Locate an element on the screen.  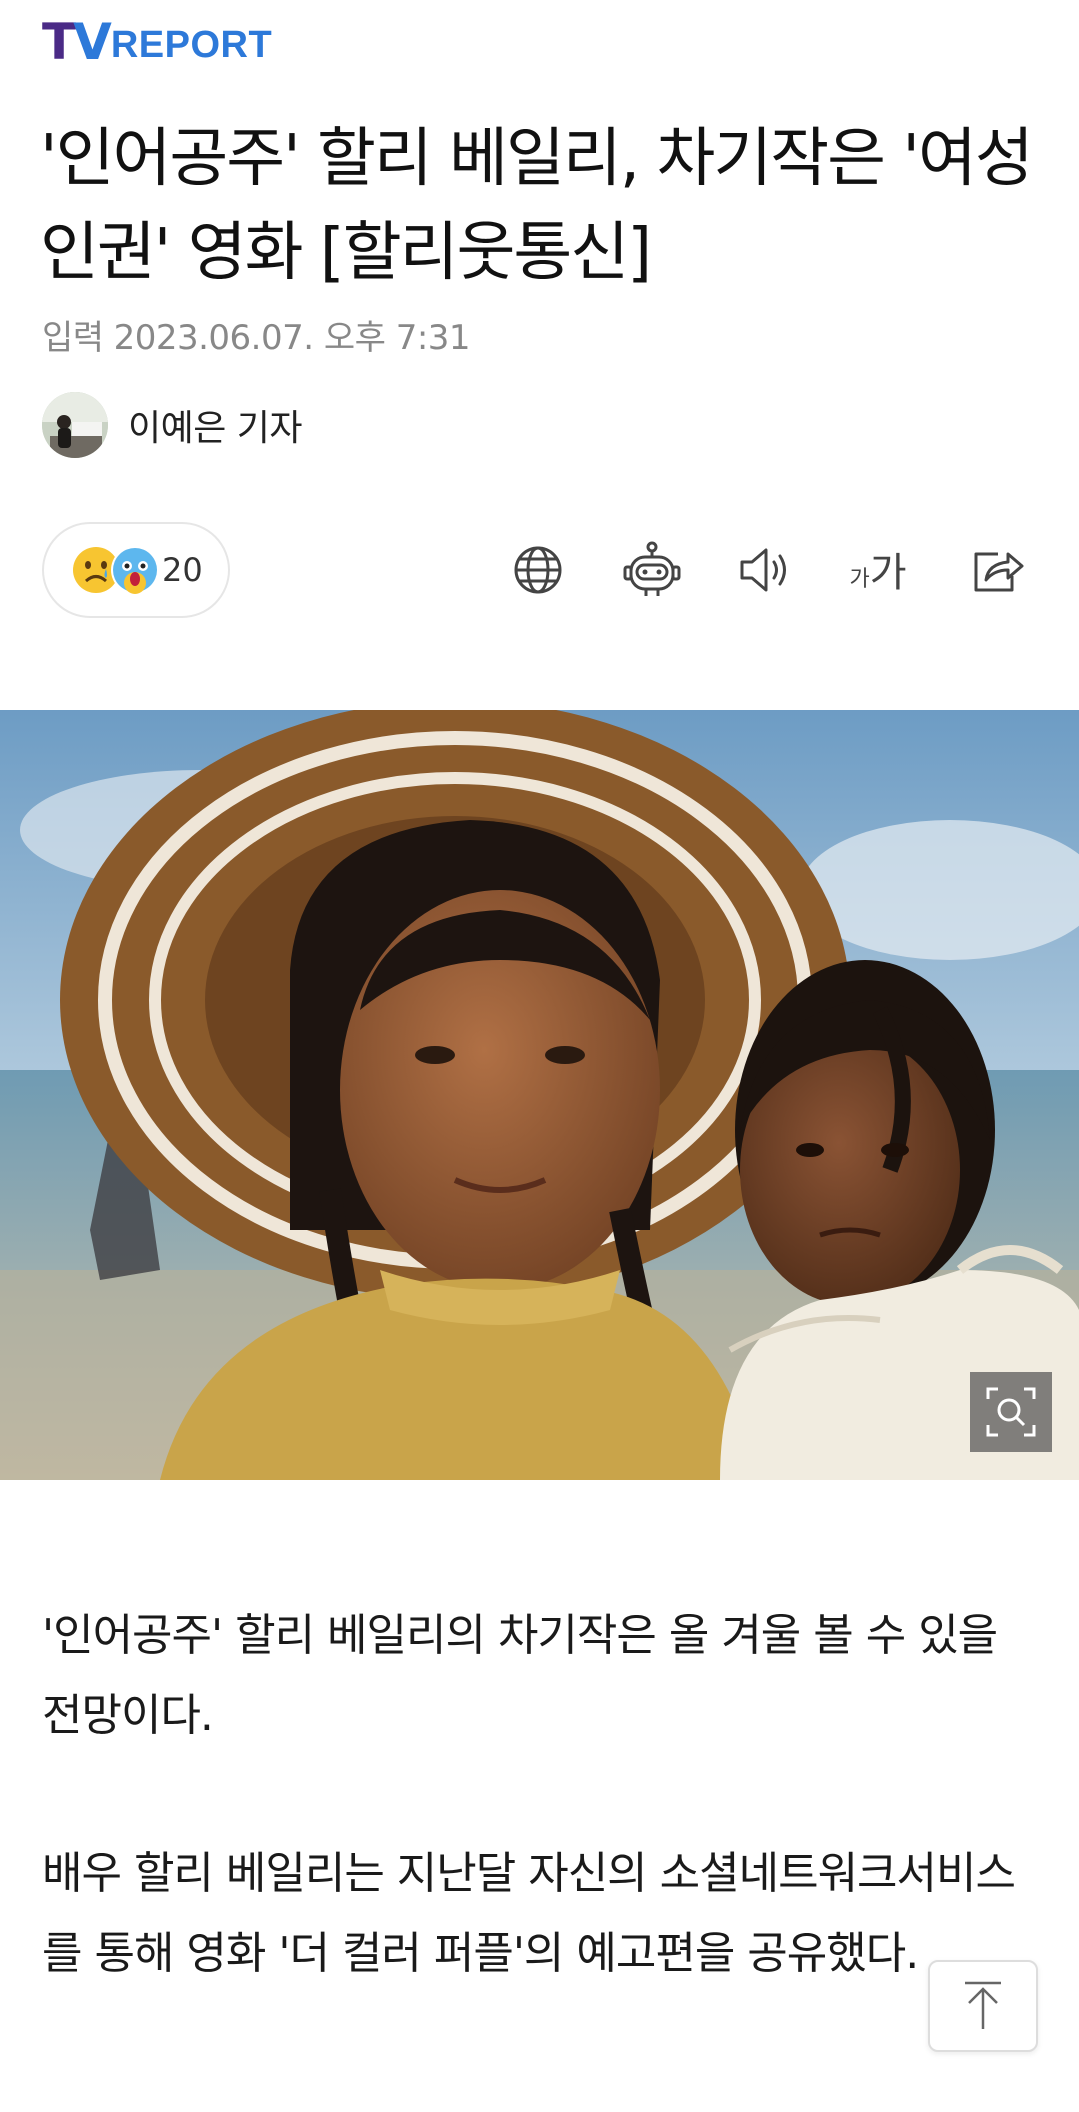
font-size-small-glyph: 가 is located at coordinates (859, 579).